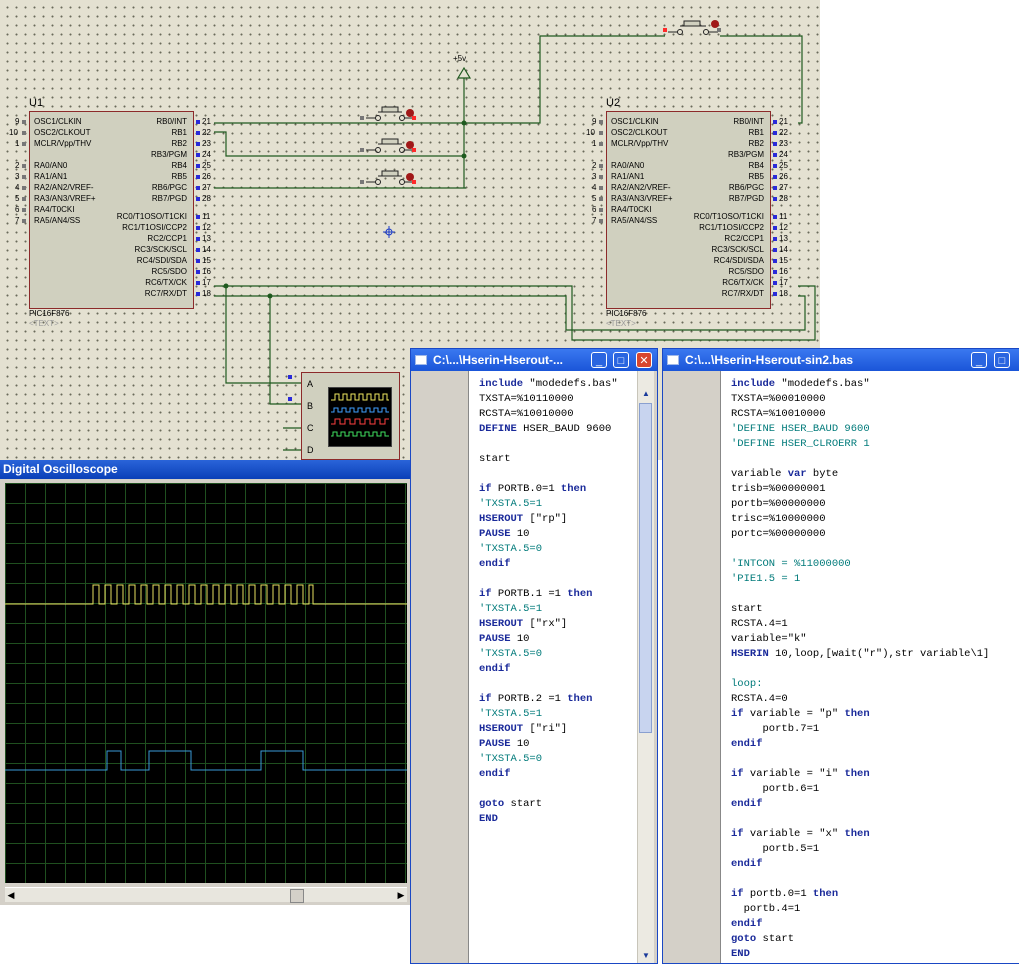 Image resolution: width=1019 pixels, height=964 pixels. What do you see at coordinates (154, 227) in the screenshot?
I see `pin-label: RC1/T1OSI/CCP2` at bounding box center [154, 227].